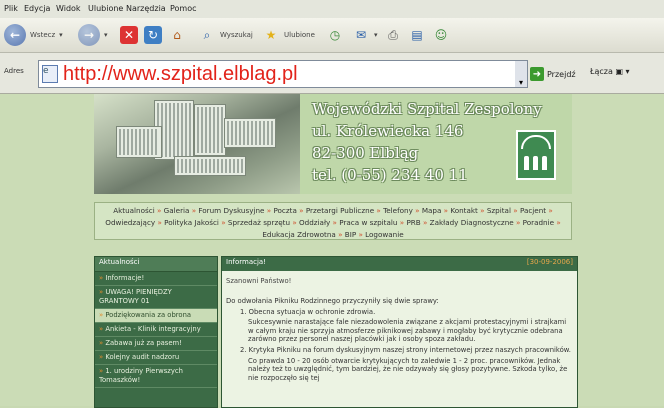 This screenshot has height=408, width=664. What do you see at coordinates (365, 153) in the screenshot?
I see `banner-city: 82-300 Elbląg` at bounding box center [365, 153].